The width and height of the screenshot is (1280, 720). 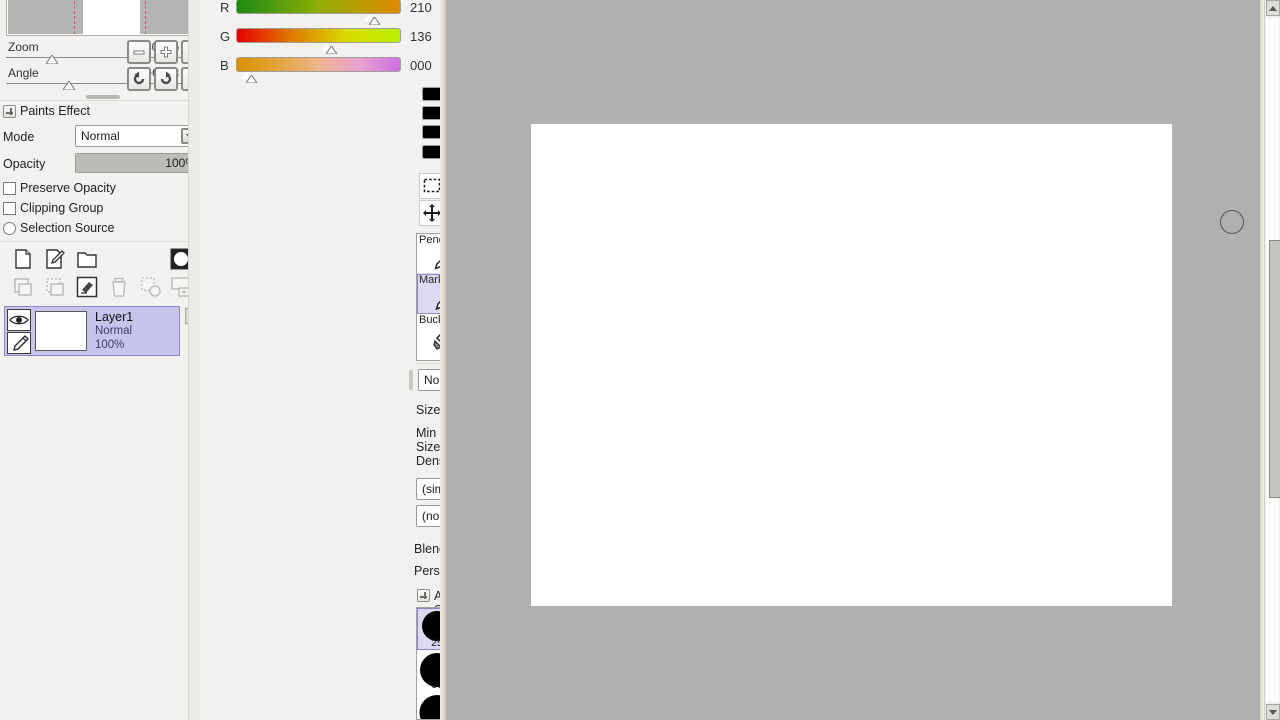 I want to click on green-slider-knob, so click(x=329, y=49).